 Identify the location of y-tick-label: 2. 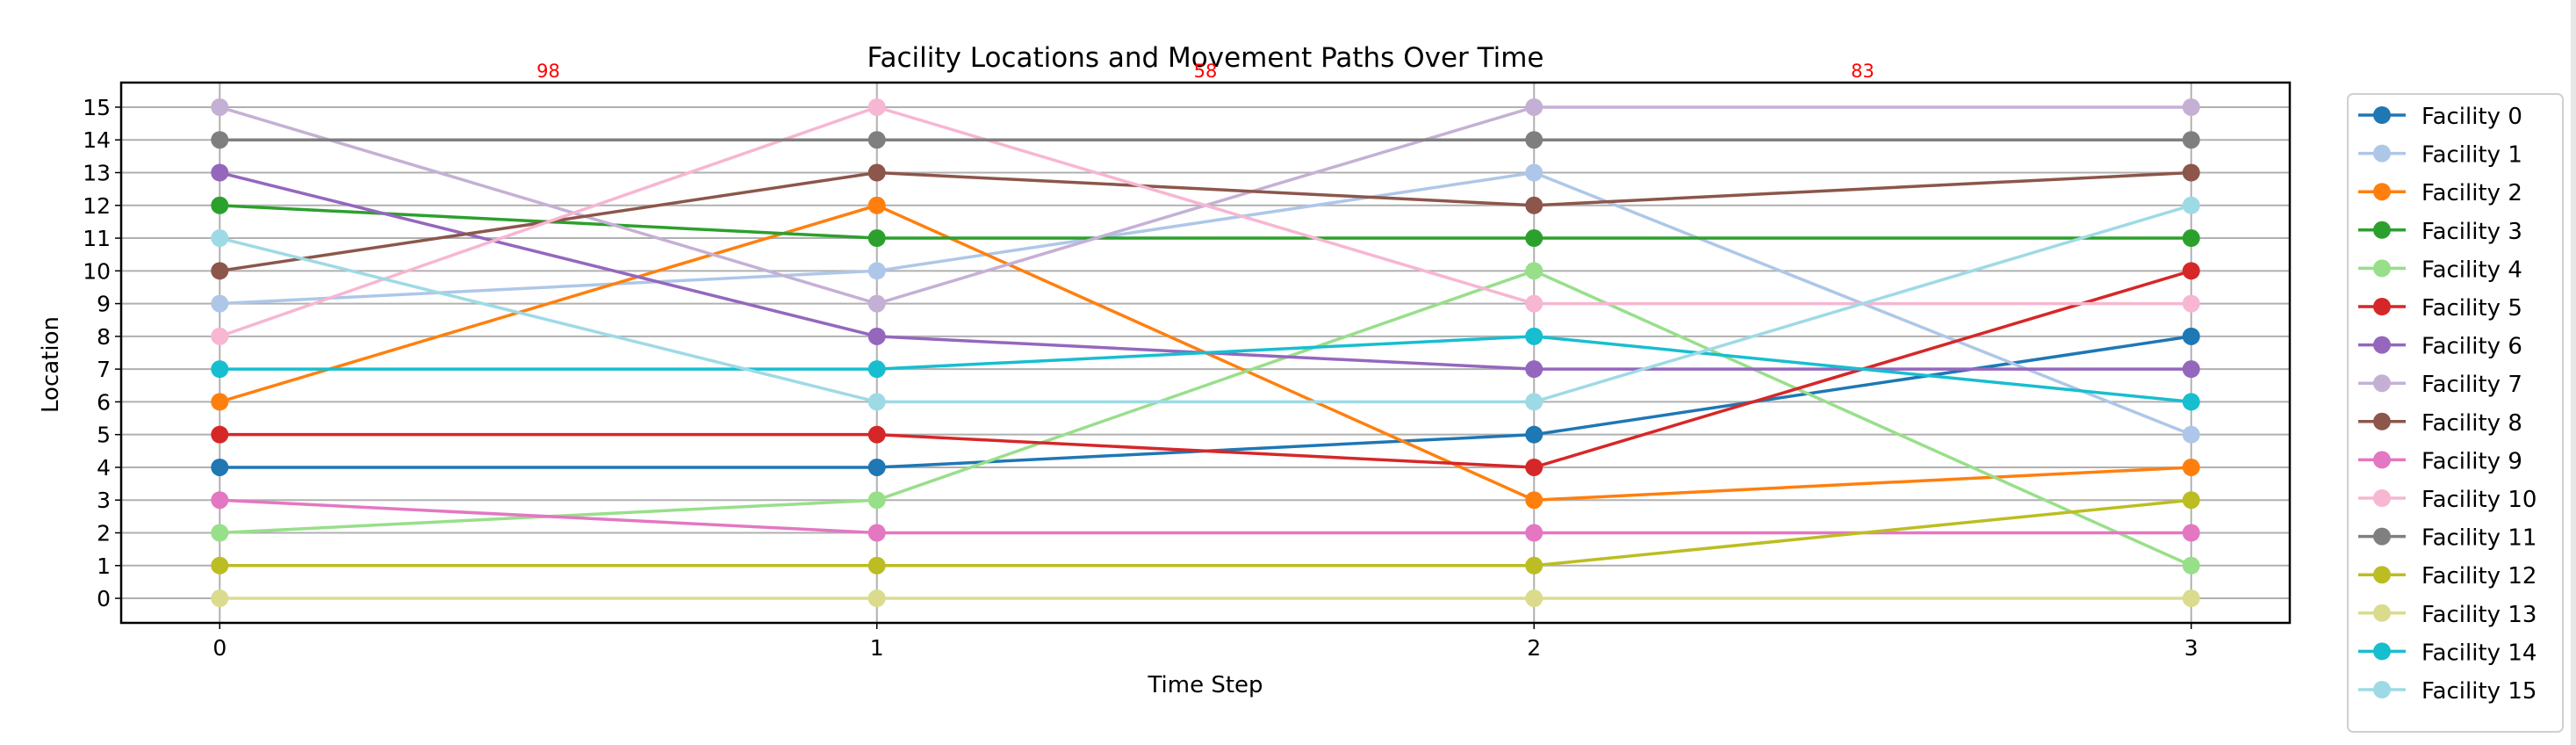
(104, 533).